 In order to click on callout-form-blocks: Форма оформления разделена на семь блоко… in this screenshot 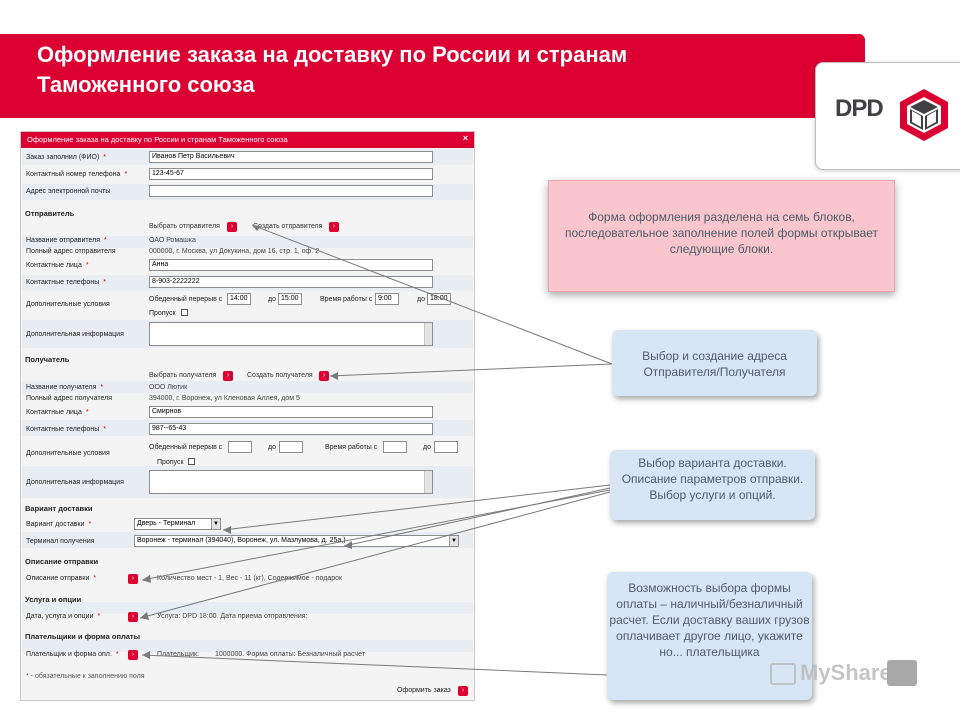, I will do `click(721, 236)`.